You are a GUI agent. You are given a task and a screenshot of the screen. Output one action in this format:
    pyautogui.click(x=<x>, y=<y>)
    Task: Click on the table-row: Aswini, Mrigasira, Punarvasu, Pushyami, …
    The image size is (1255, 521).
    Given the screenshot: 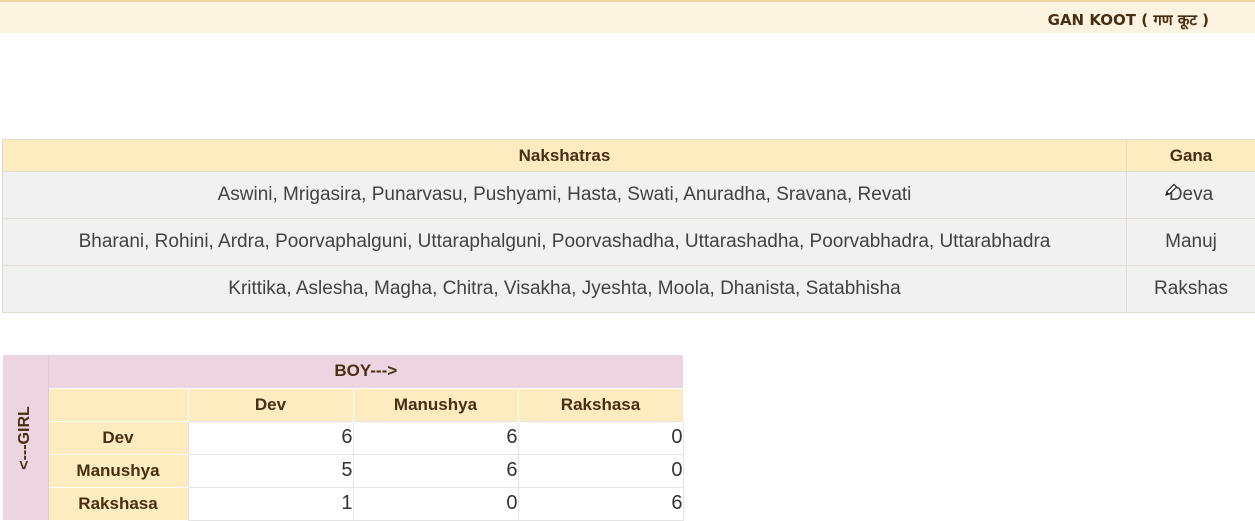 What is the action you would take?
    pyautogui.click(x=629, y=195)
    